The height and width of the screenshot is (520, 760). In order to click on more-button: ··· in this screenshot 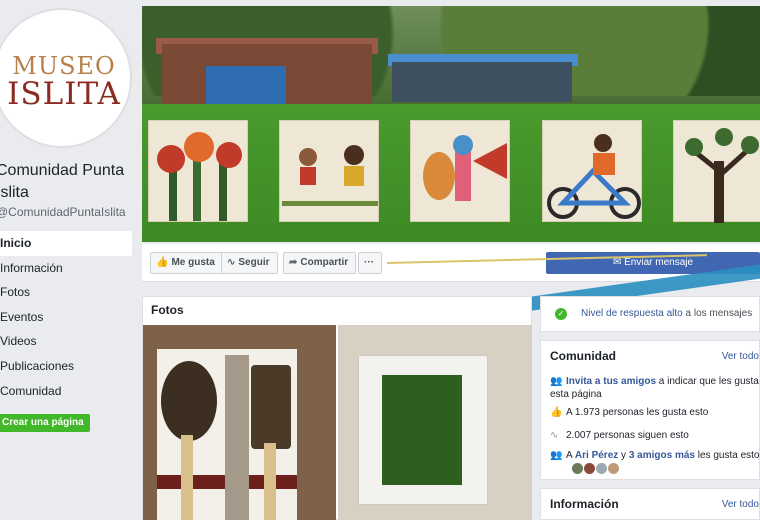, I will do `click(370, 263)`.